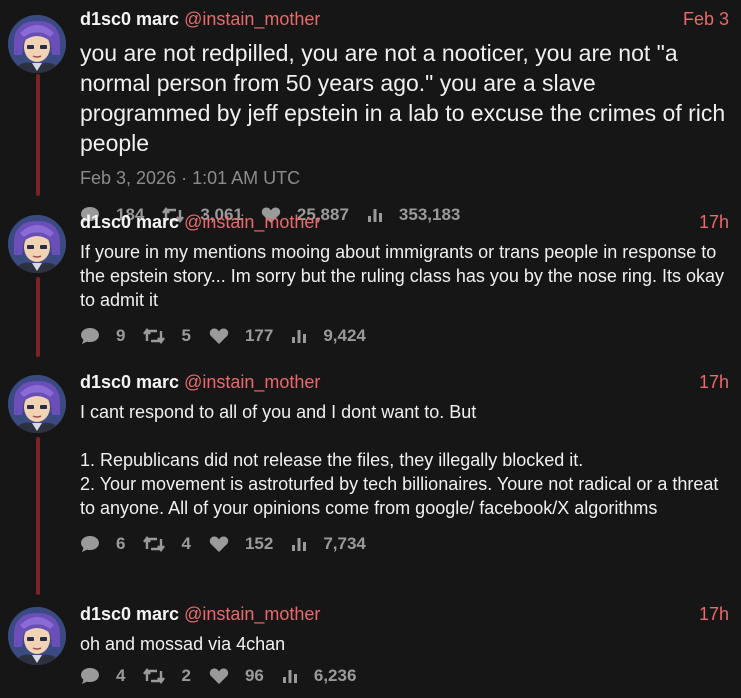 The width and height of the screenshot is (741, 698). I want to click on retweet-count: 4, so click(186, 543).